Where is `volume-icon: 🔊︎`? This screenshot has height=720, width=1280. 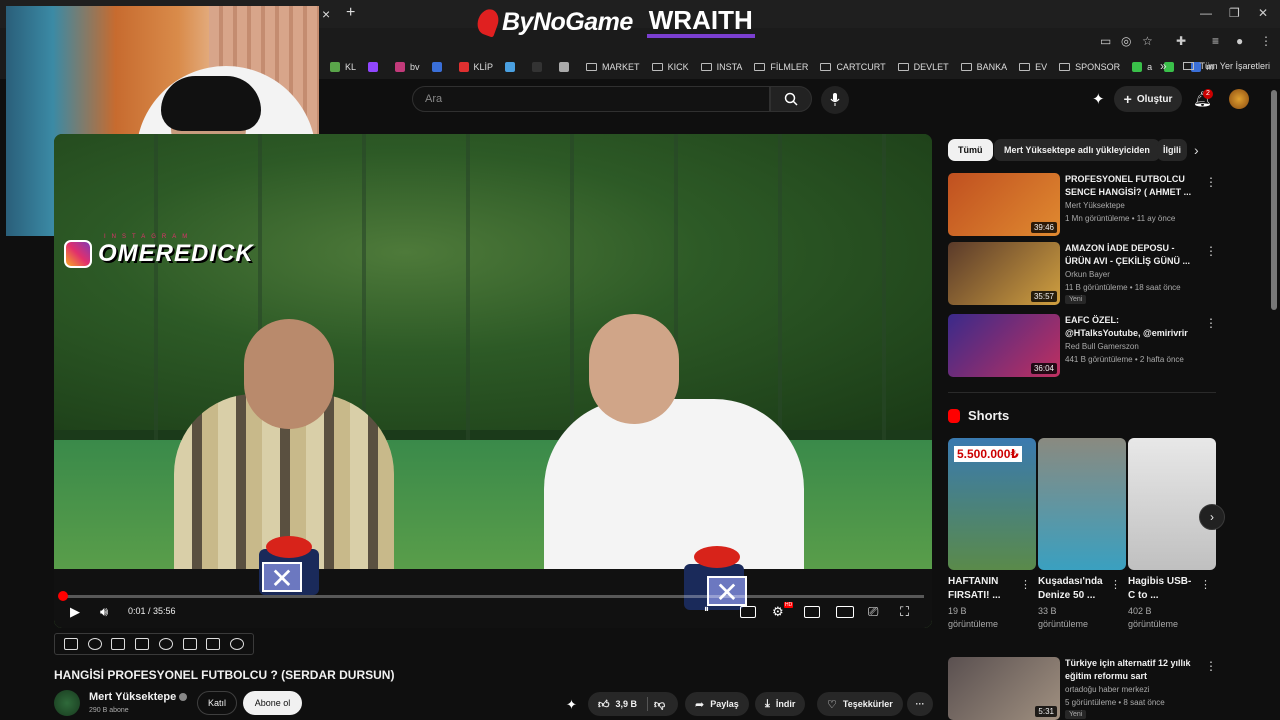 volume-icon: 🔊︎ is located at coordinates (104, 612).